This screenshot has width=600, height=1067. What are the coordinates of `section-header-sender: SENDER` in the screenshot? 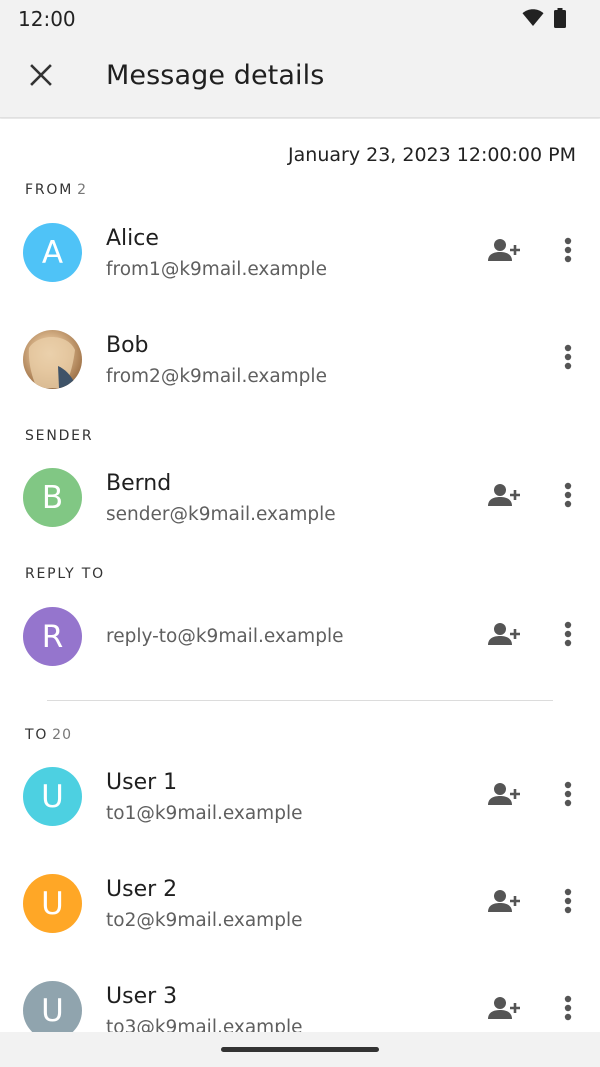 It's located at (59, 436).